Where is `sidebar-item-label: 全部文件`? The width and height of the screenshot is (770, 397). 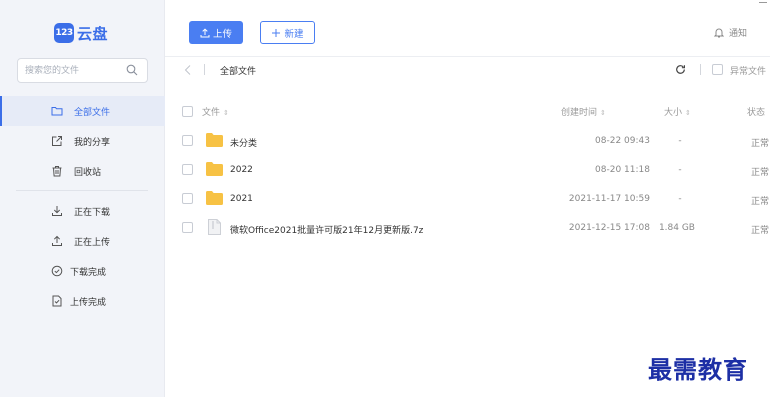
sidebar-item-label: 全部文件 is located at coordinates (92, 113).